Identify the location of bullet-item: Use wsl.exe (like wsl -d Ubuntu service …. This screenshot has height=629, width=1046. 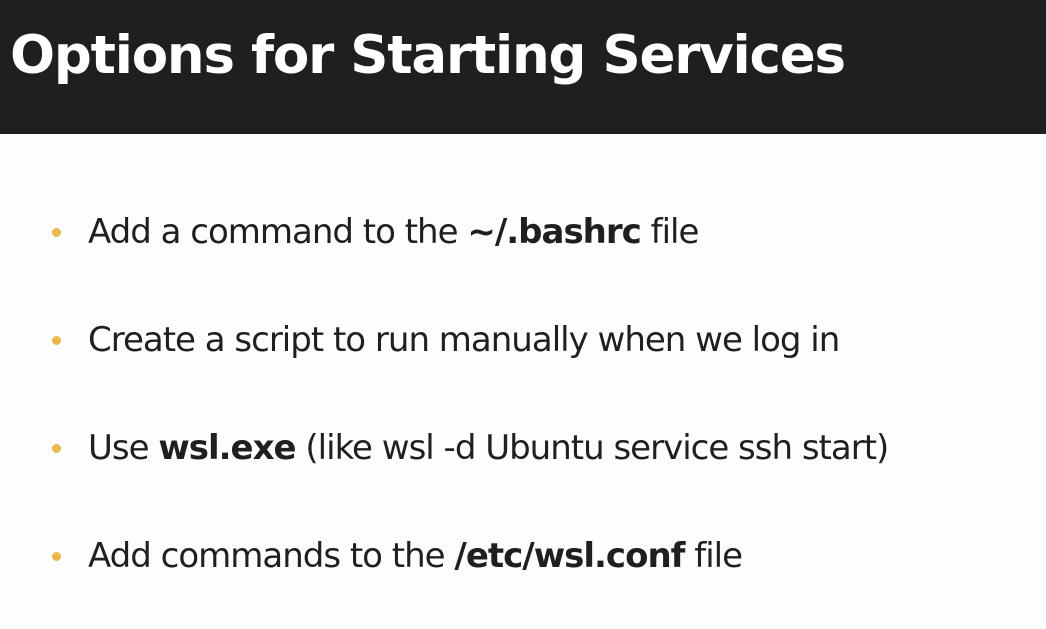
(470, 448).